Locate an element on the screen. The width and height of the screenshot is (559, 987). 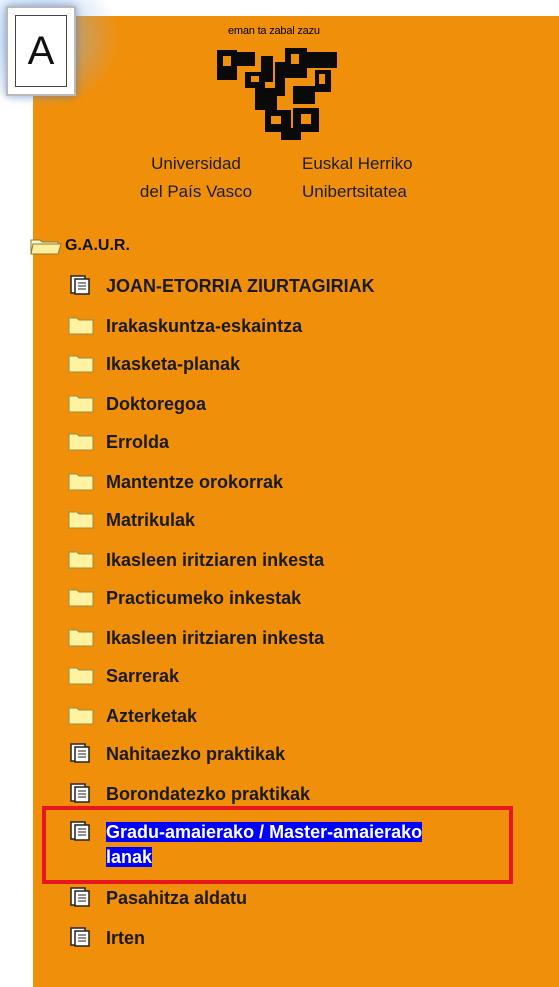
university-name-eu: Euskal Herriko Unibertsitatea is located at coordinates (357, 177).